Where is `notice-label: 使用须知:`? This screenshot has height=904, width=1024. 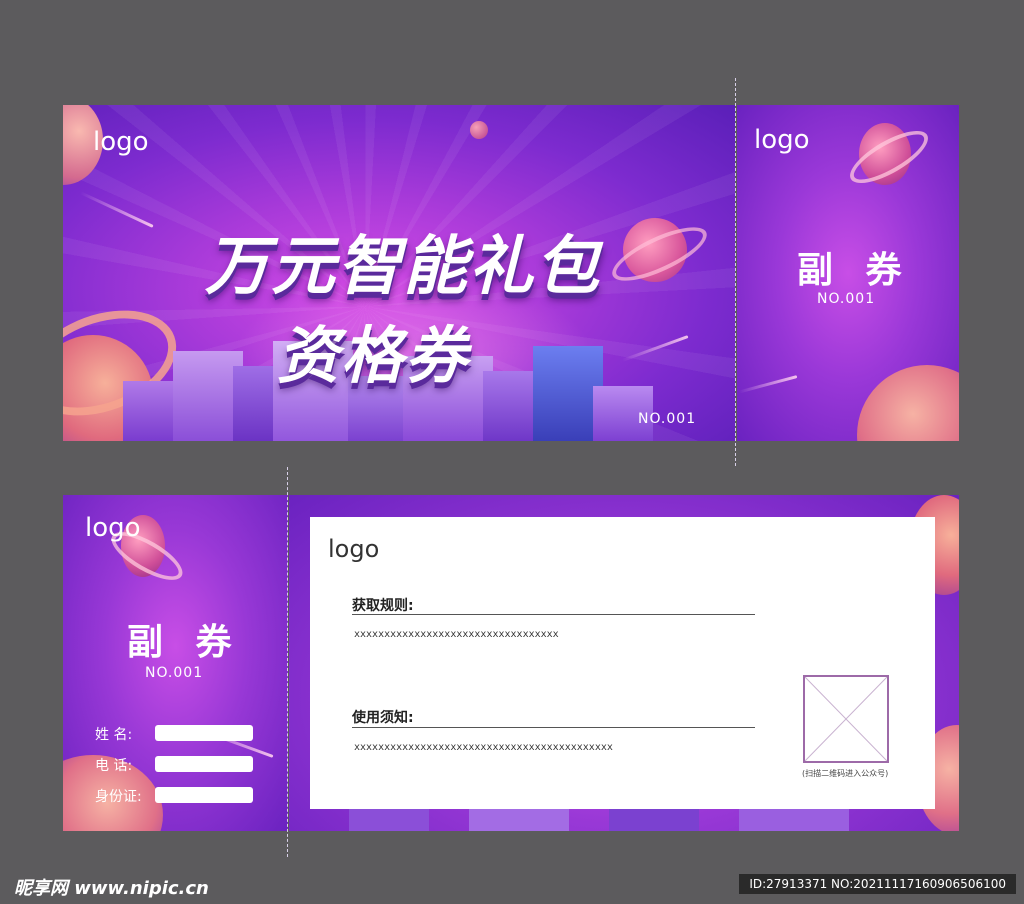
notice-label: 使用须知: is located at coordinates (383, 718).